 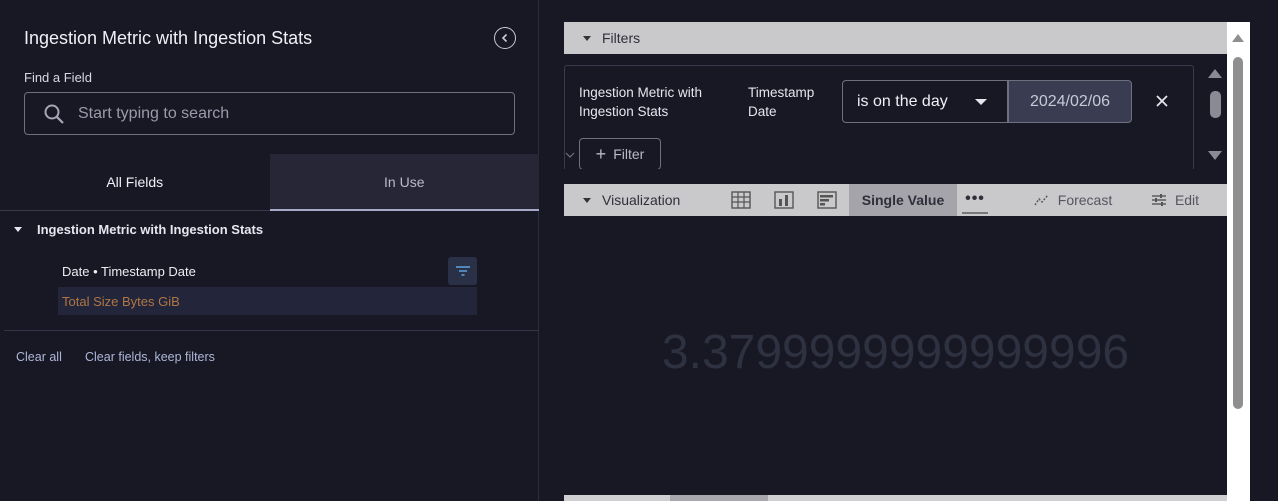 I want to click on column-chart-viz-button, so click(x=784, y=200).